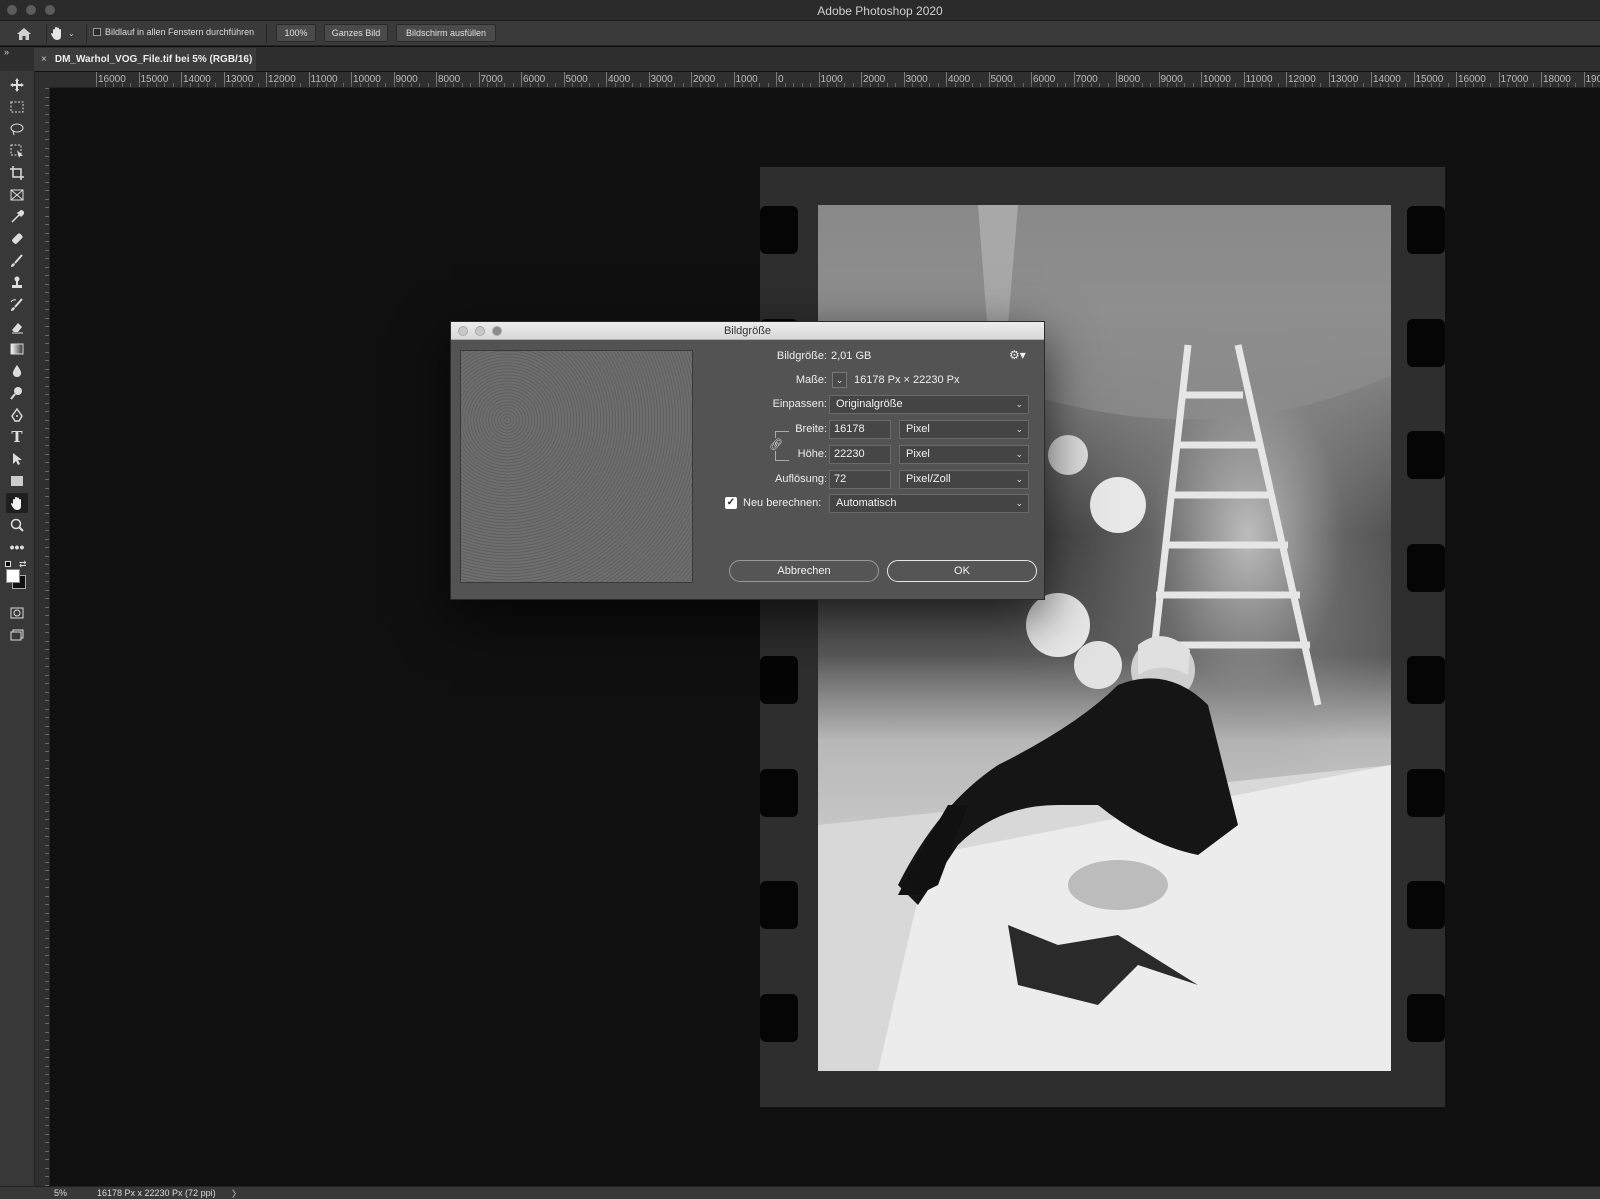 This screenshot has width=1600, height=1199. What do you see at coordinates (860, 429) in the screenshot?
I see `width-input: 16178` at bounding box center [860, 429].